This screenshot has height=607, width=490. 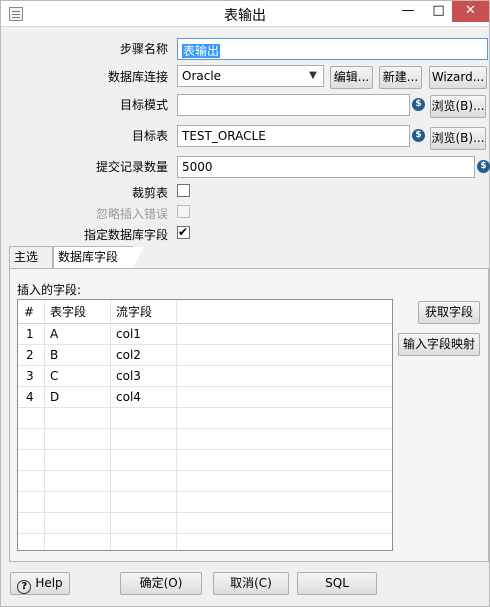 What do you see at coordinates (183, 190) in the screenshot?
I see `truncate-checkbox` at bounding box center [183, 190].